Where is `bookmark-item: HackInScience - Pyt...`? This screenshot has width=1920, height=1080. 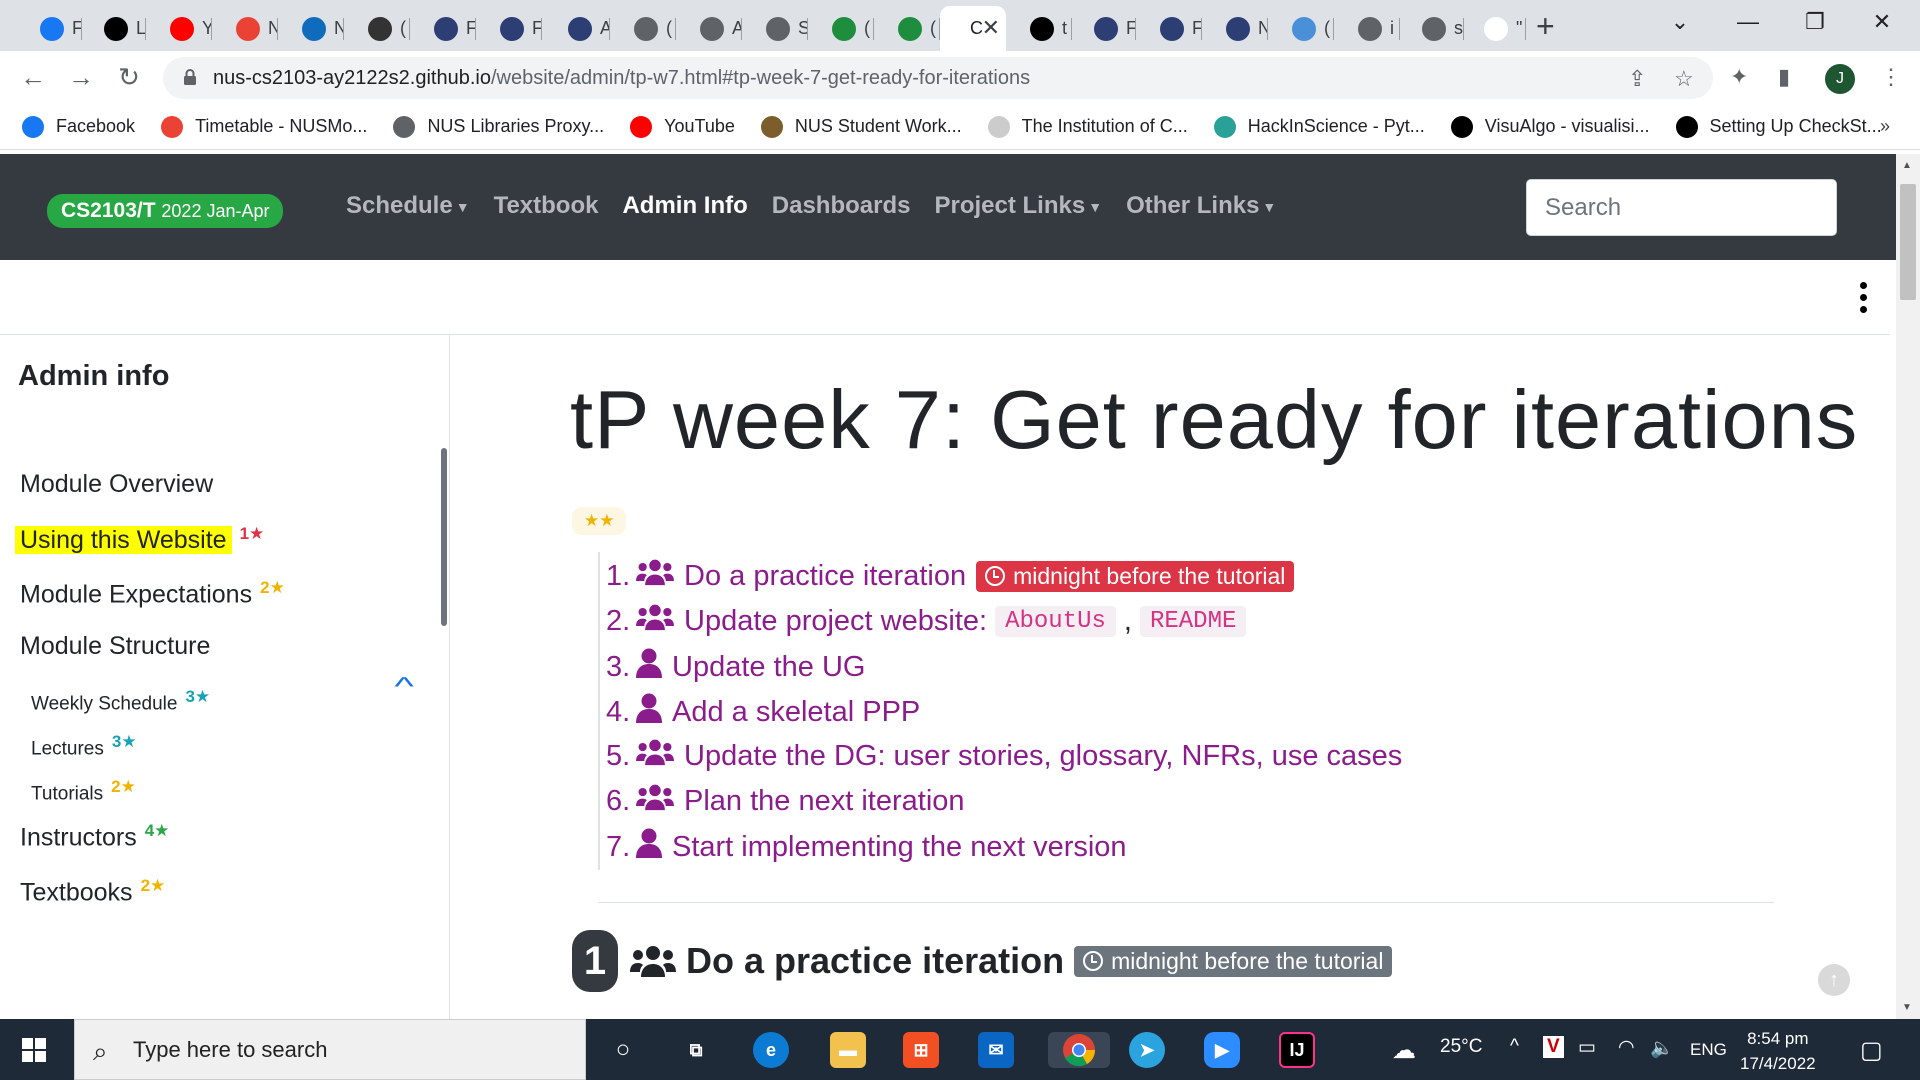
bookmark-item: HackInScience - Pyt... is located at coordinates (1319, 126).